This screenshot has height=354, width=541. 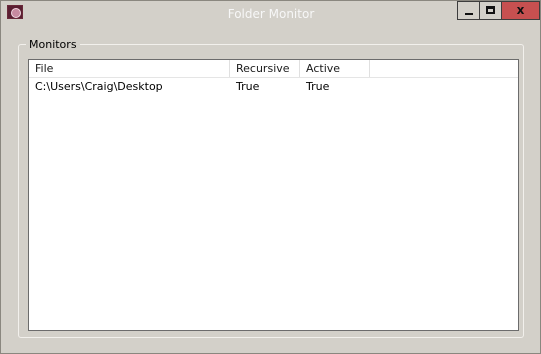 I want to click on close-icon: x, so click(x=520, y=10).